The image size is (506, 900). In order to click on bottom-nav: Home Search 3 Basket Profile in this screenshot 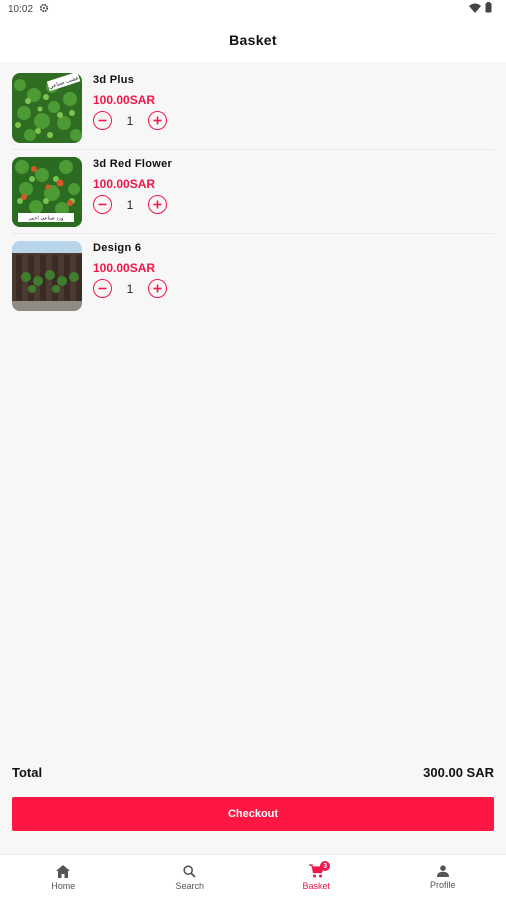, I will do `click(253, 877)`.